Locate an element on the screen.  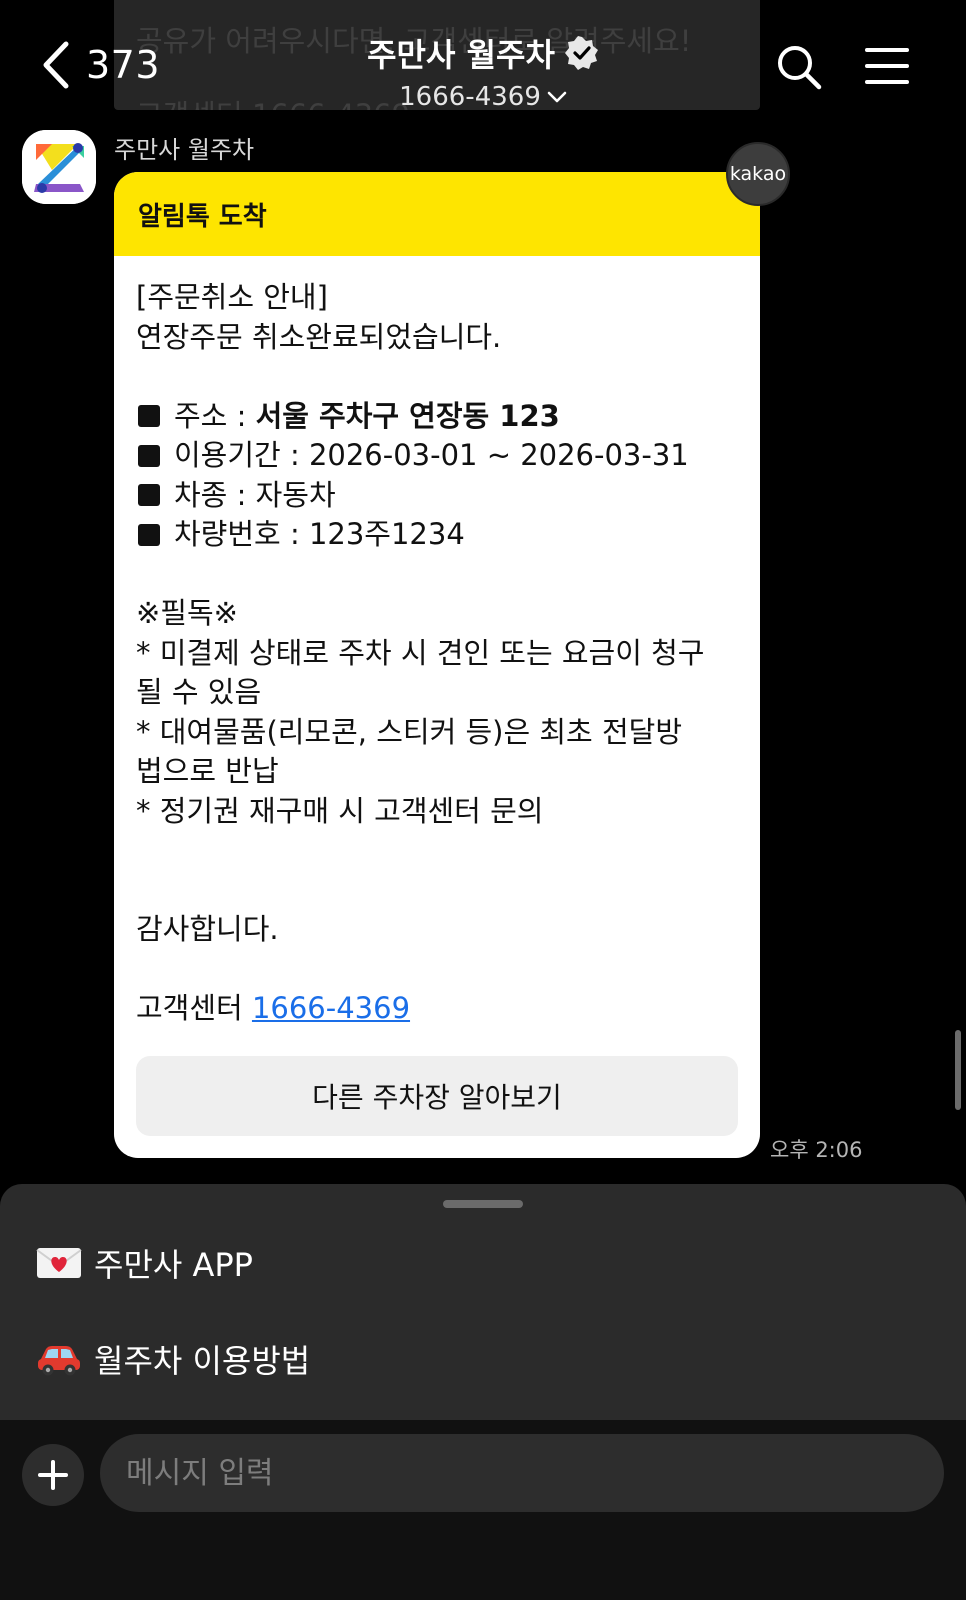
message-input-bar is located at coordinates (483, 1510).